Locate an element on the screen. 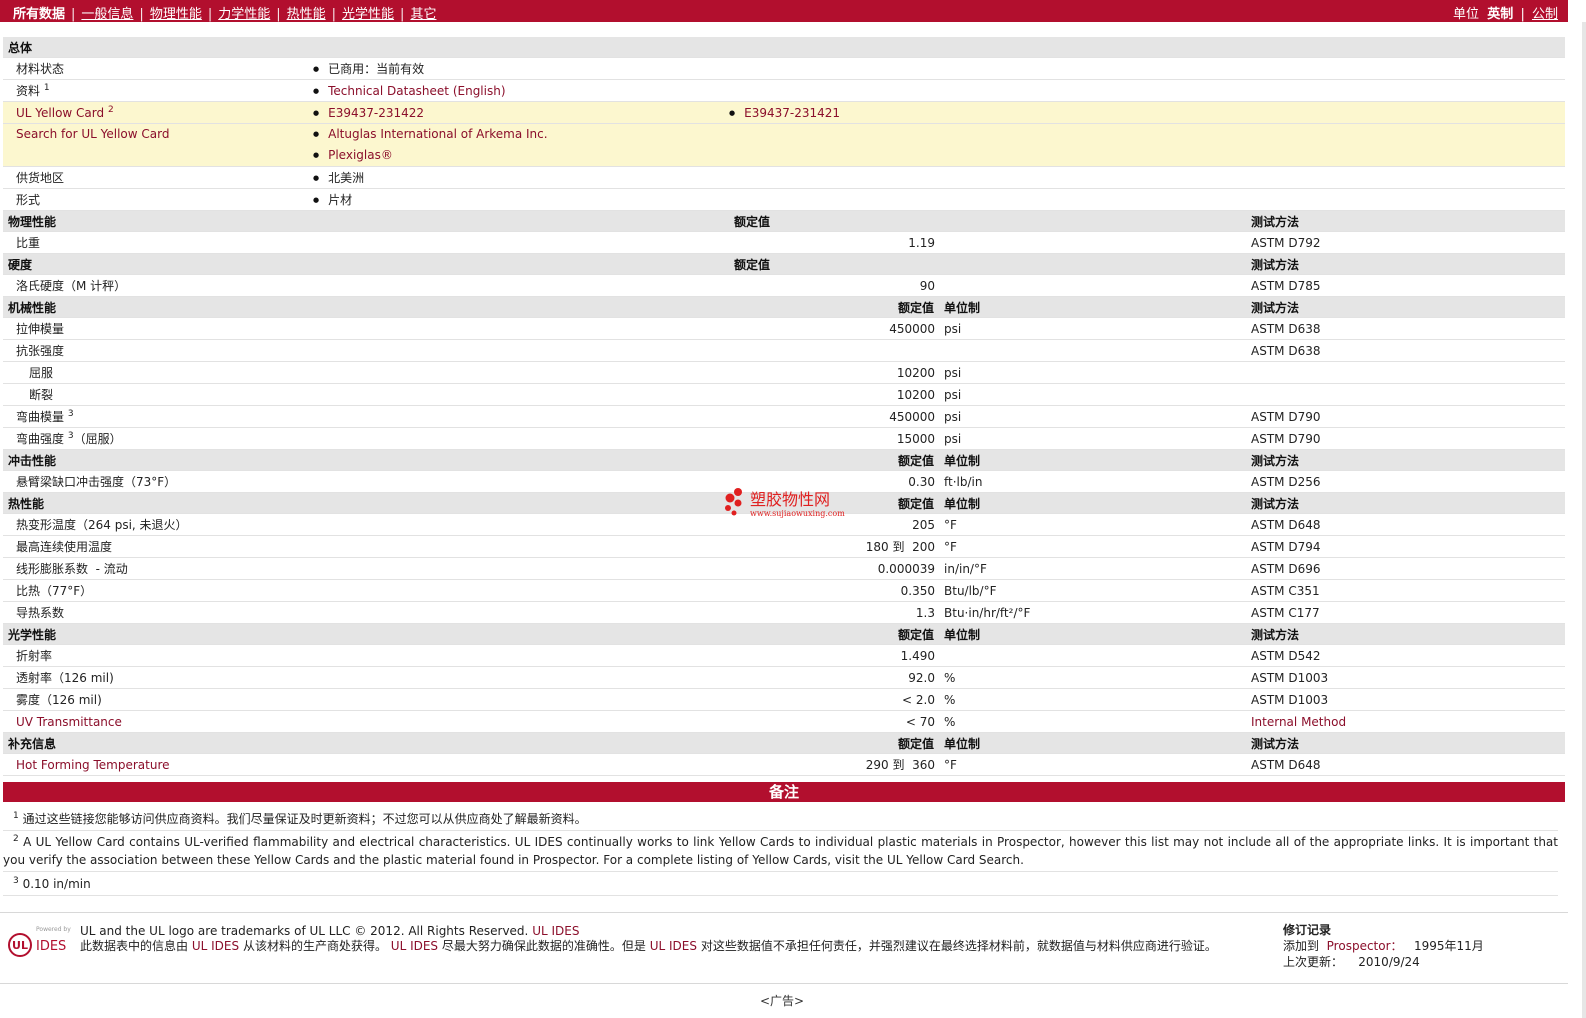  ul-ides-link: UL IDES is located at coordinates (555, 931).